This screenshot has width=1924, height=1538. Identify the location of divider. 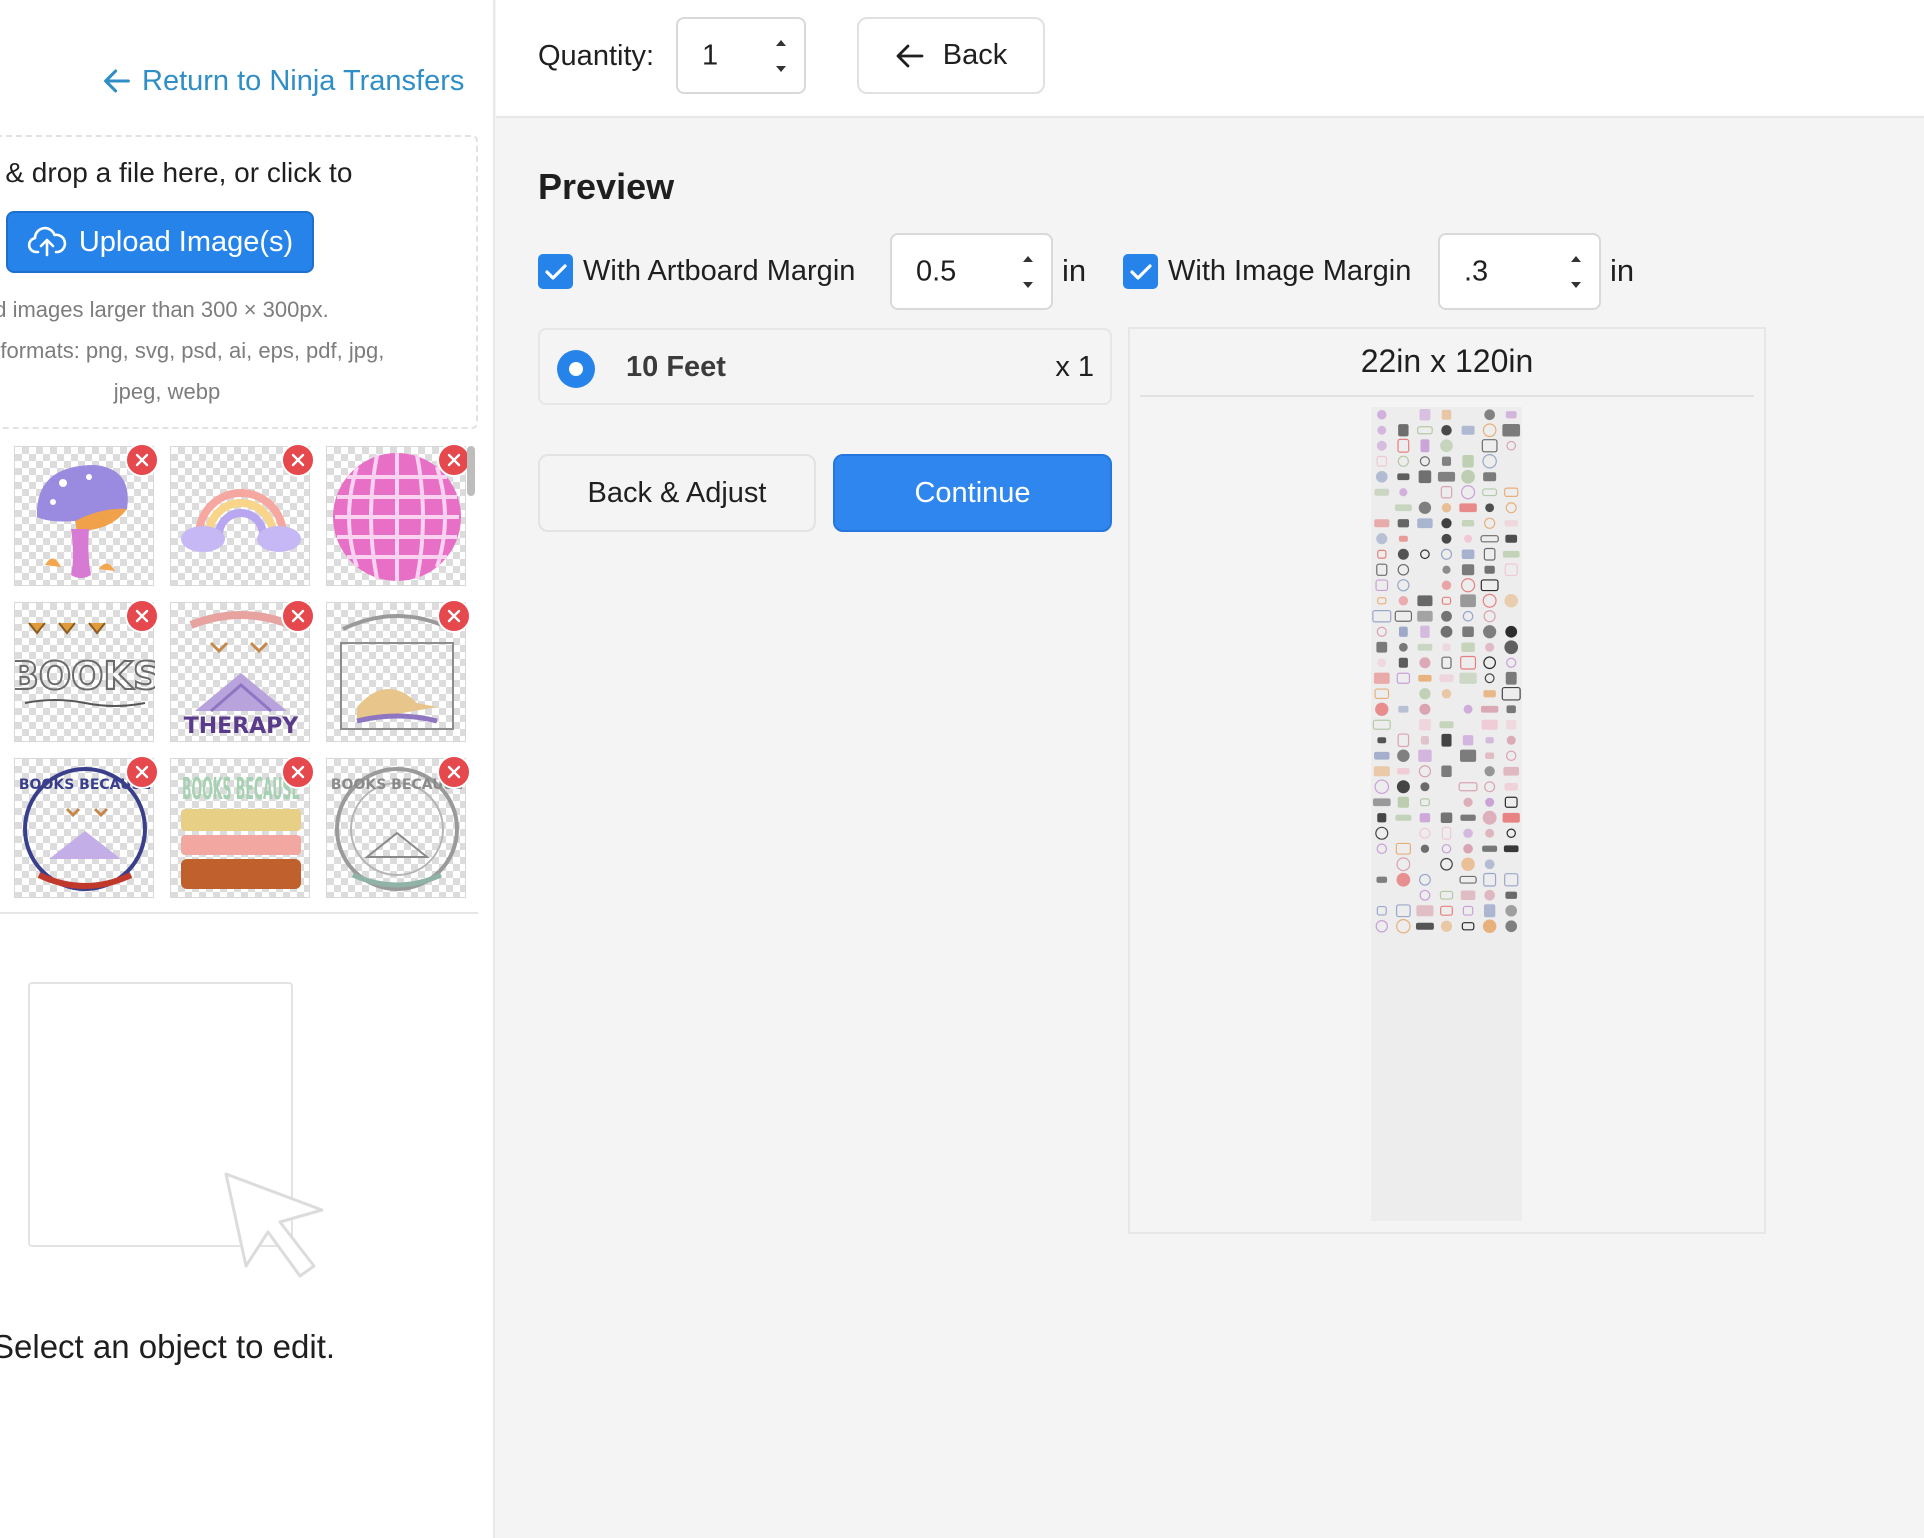
(239, 913).